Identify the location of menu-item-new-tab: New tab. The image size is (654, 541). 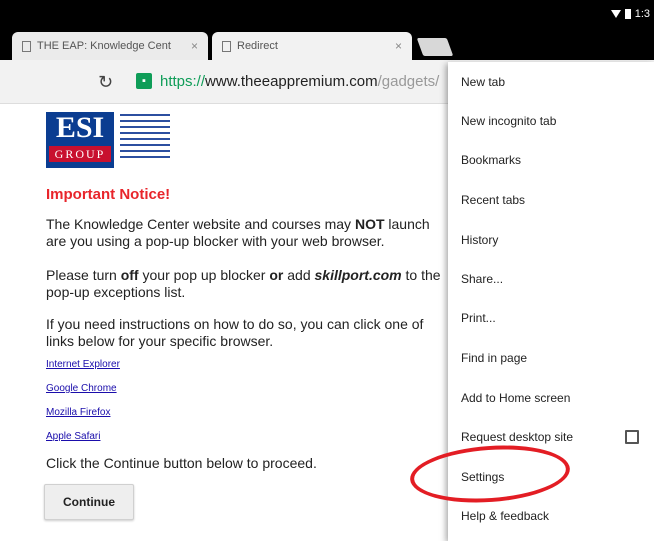
(483, 85).